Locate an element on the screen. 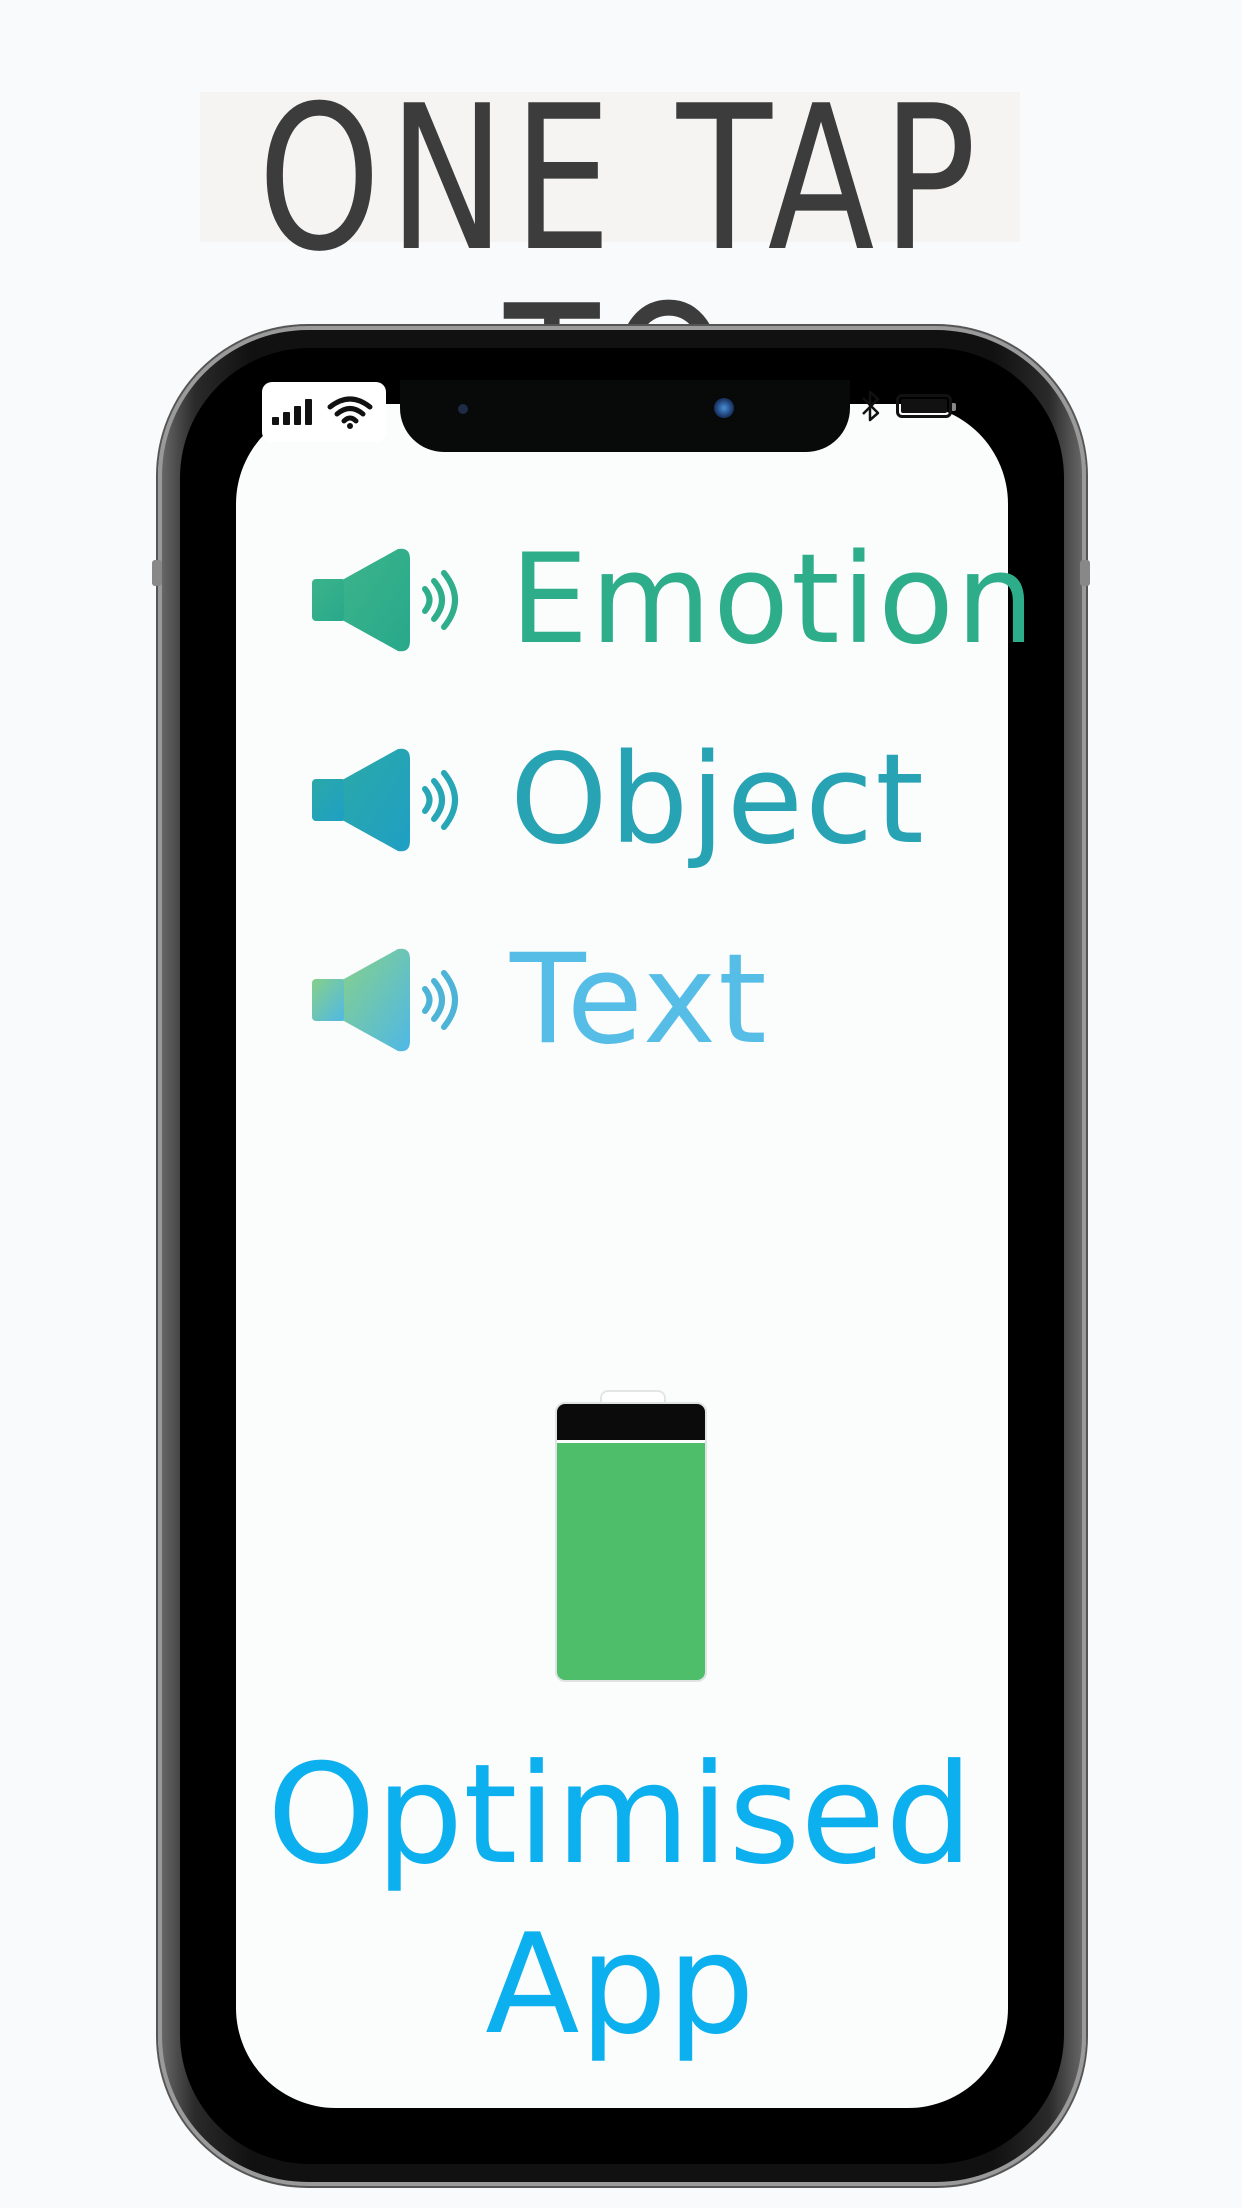 This screenshot has height=2208, width=1242. feature-text: Text is located at coordinates (539, 1000).